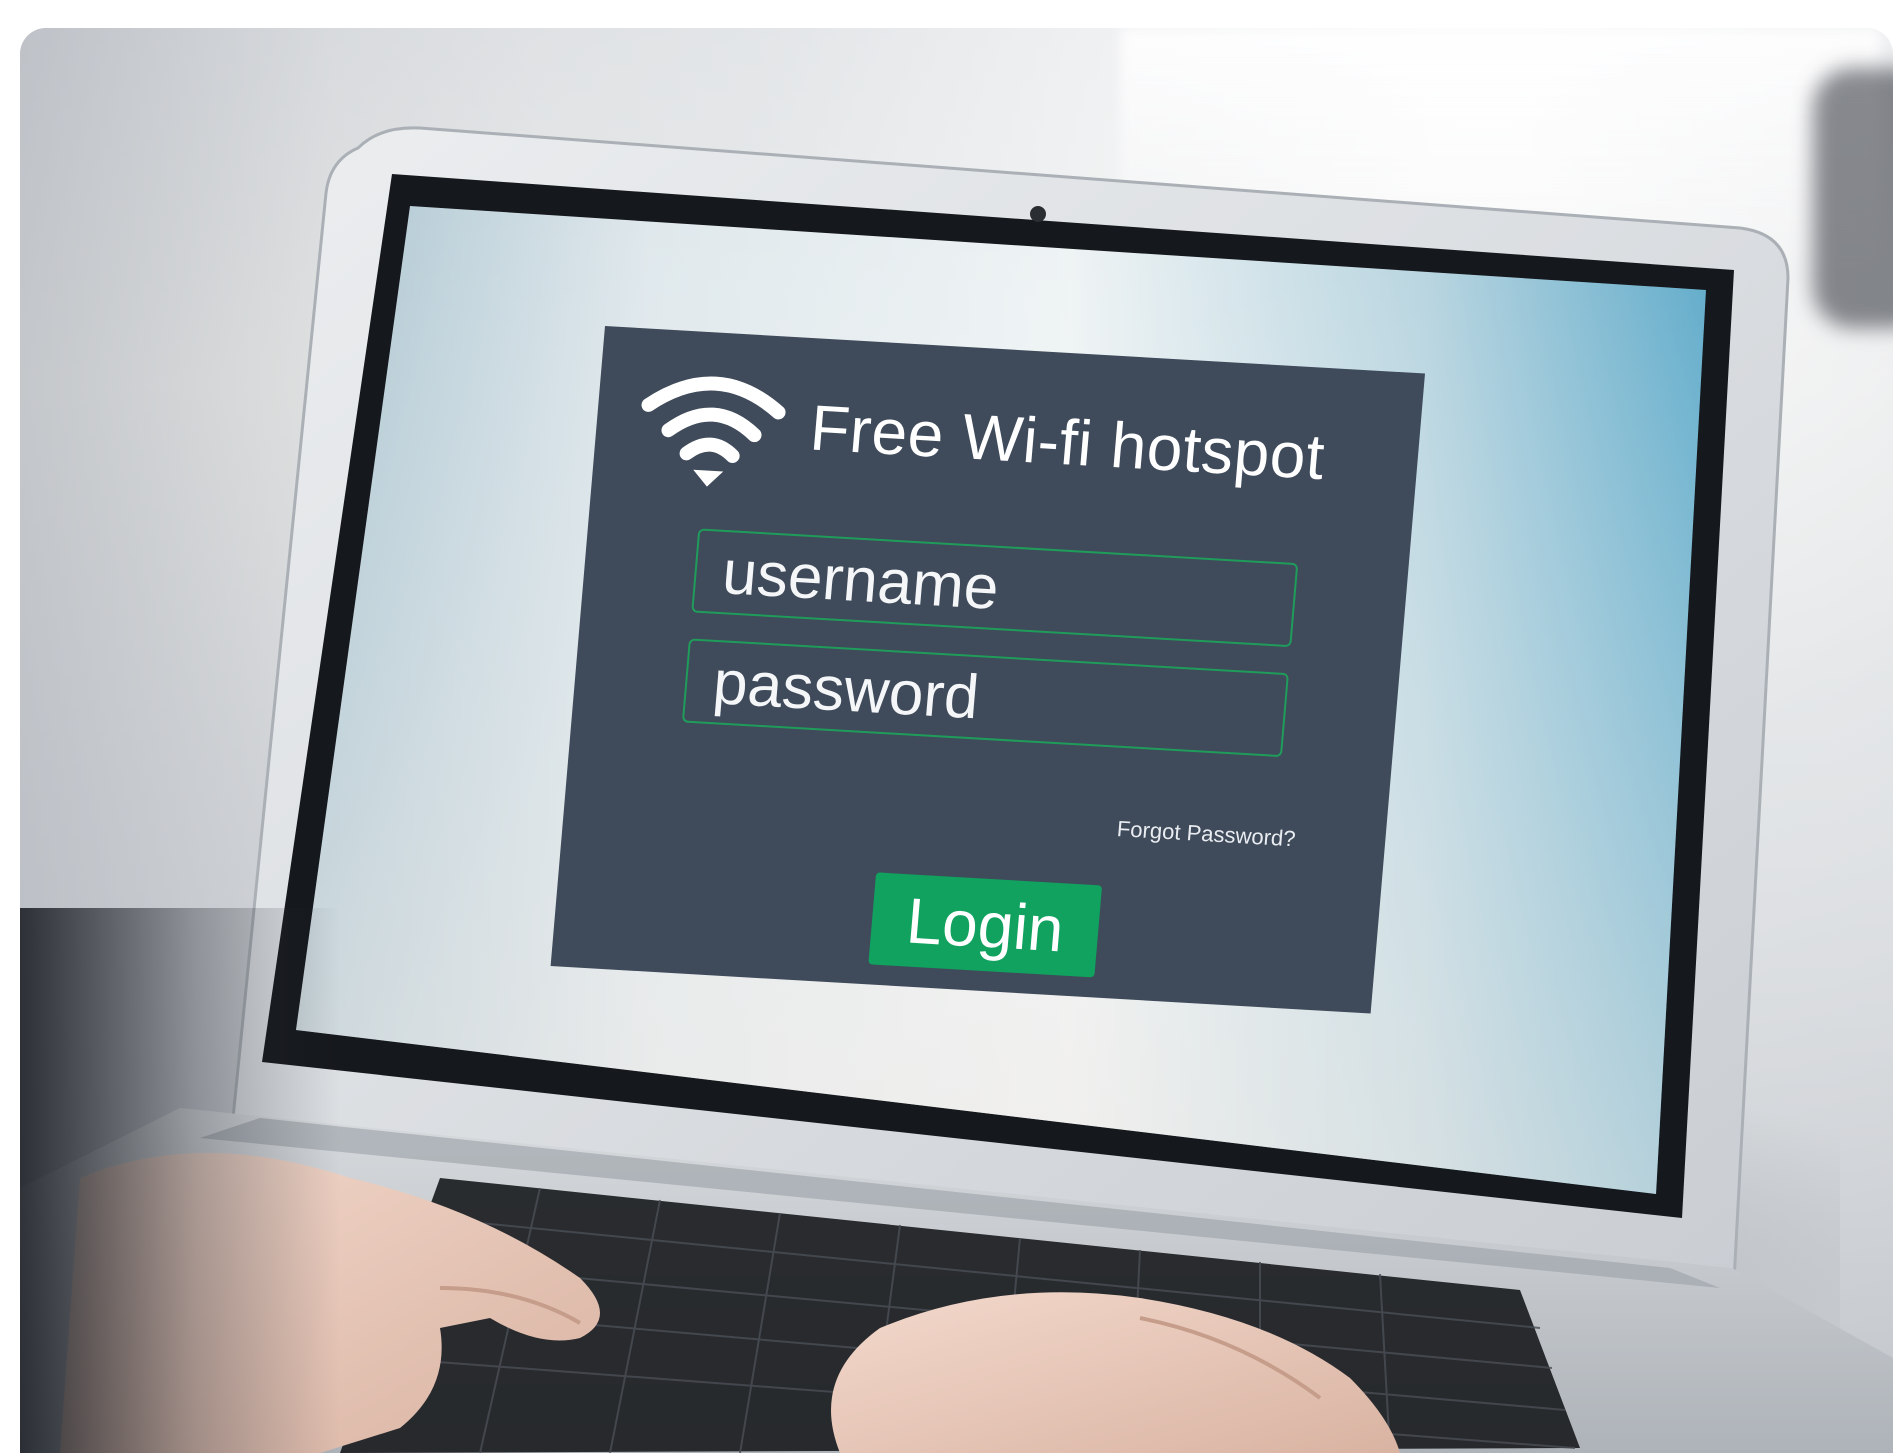  Describe the element at coordinates (985, 698) in the screenshot. I see `password-field: password` at that location.